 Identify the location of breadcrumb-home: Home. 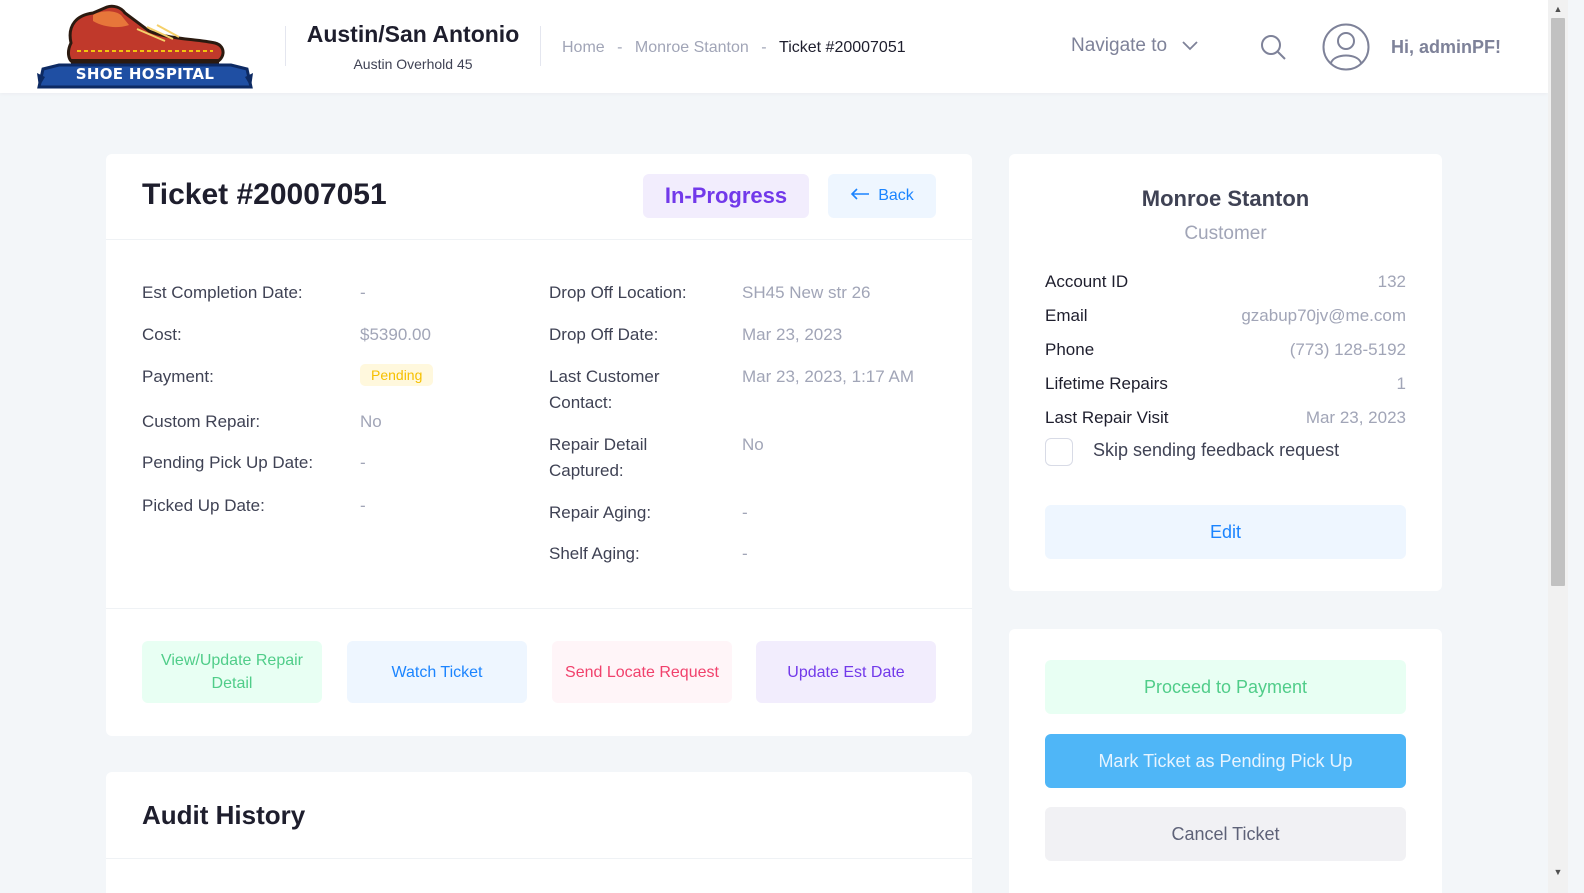
(583, 48).